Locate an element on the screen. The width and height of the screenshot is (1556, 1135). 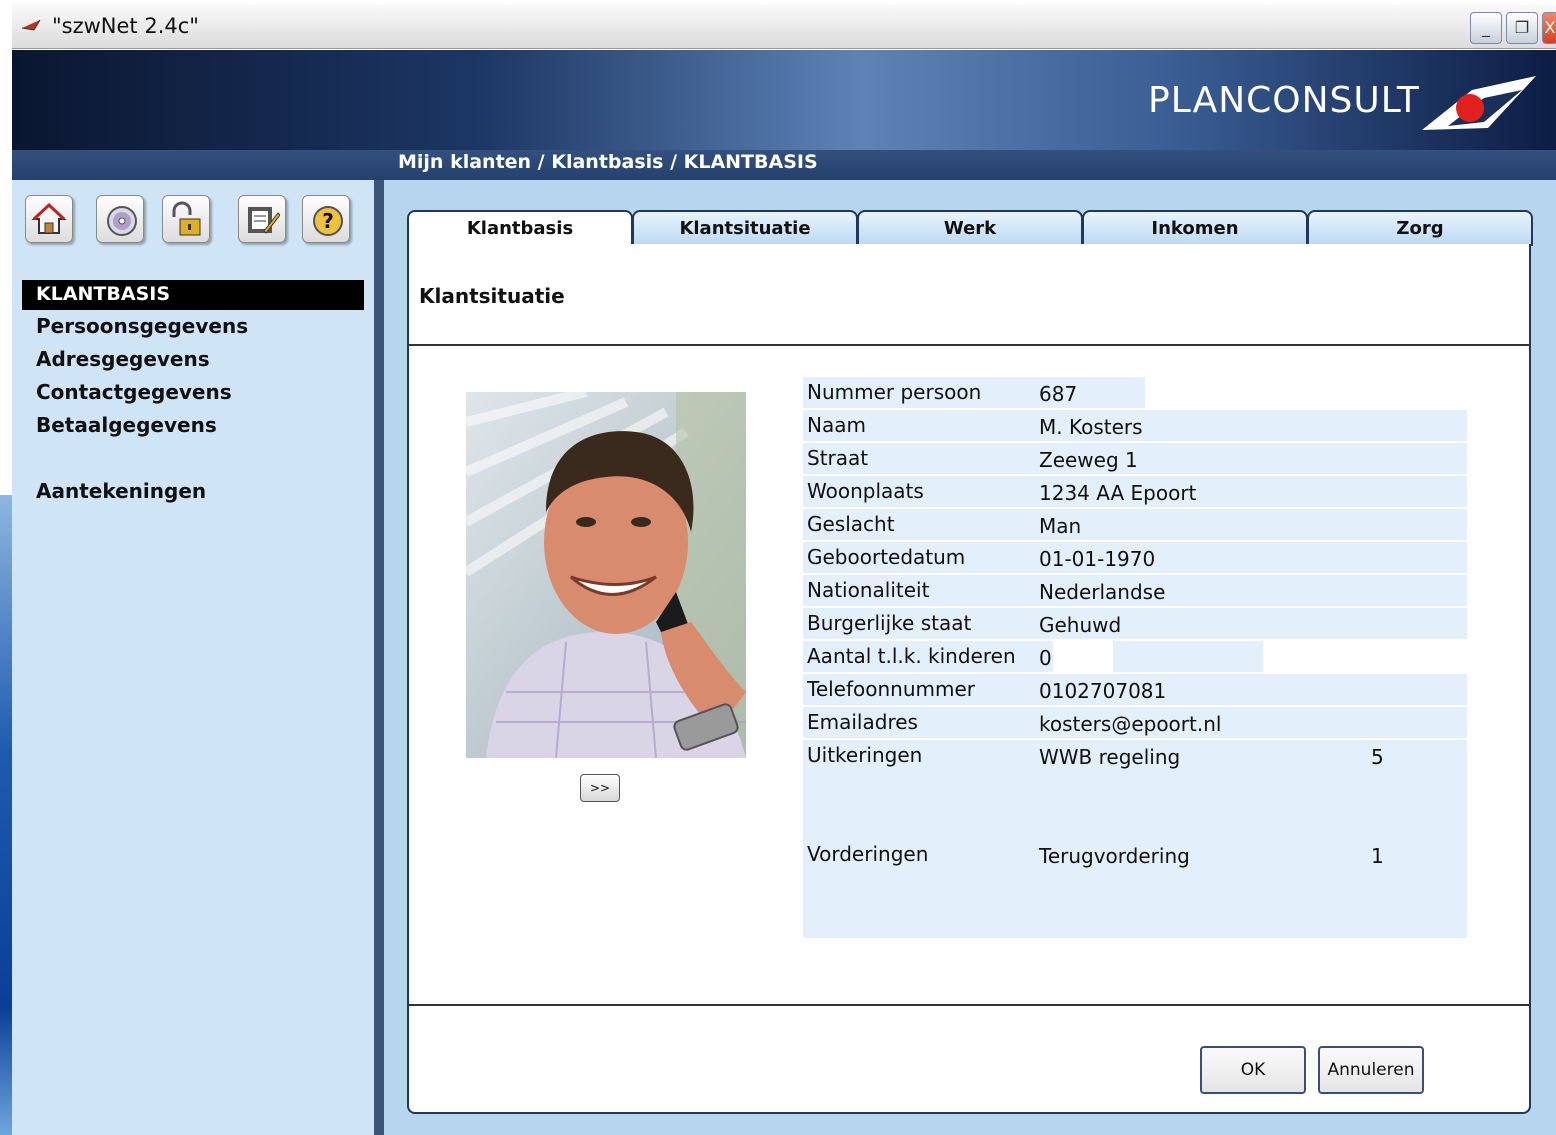
sidebar-divider is located at coordinates (379, 657).